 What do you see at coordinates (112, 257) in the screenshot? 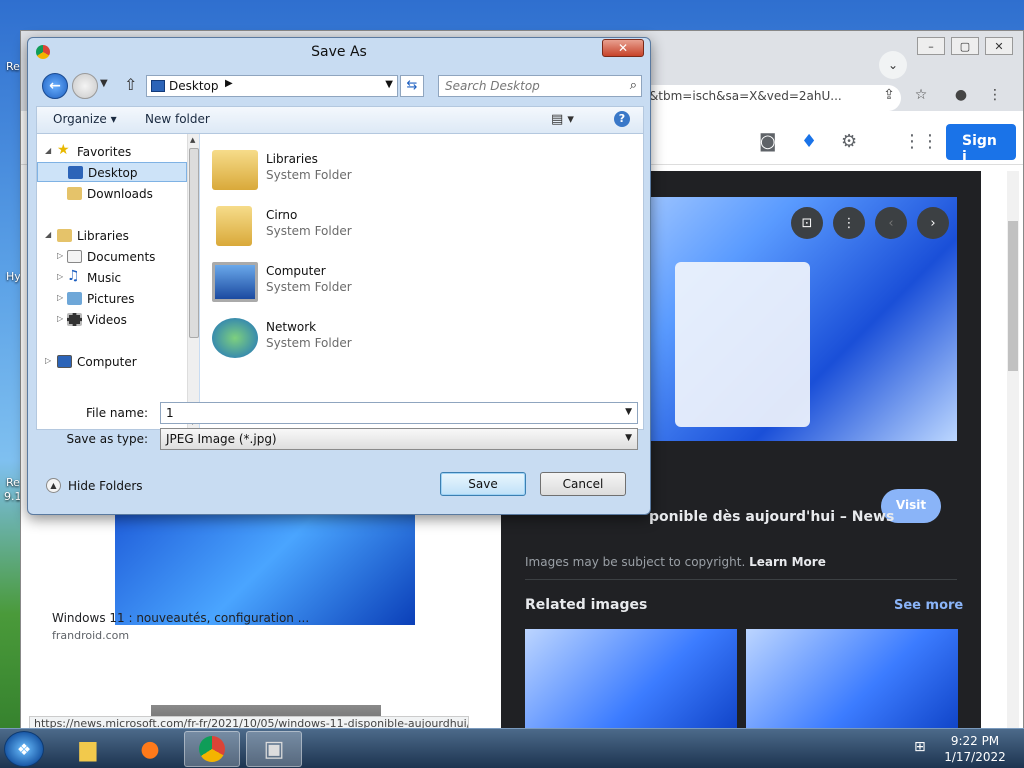
I see `nav-item-documents: ▷ Documents` at bounding box center [112, 257].